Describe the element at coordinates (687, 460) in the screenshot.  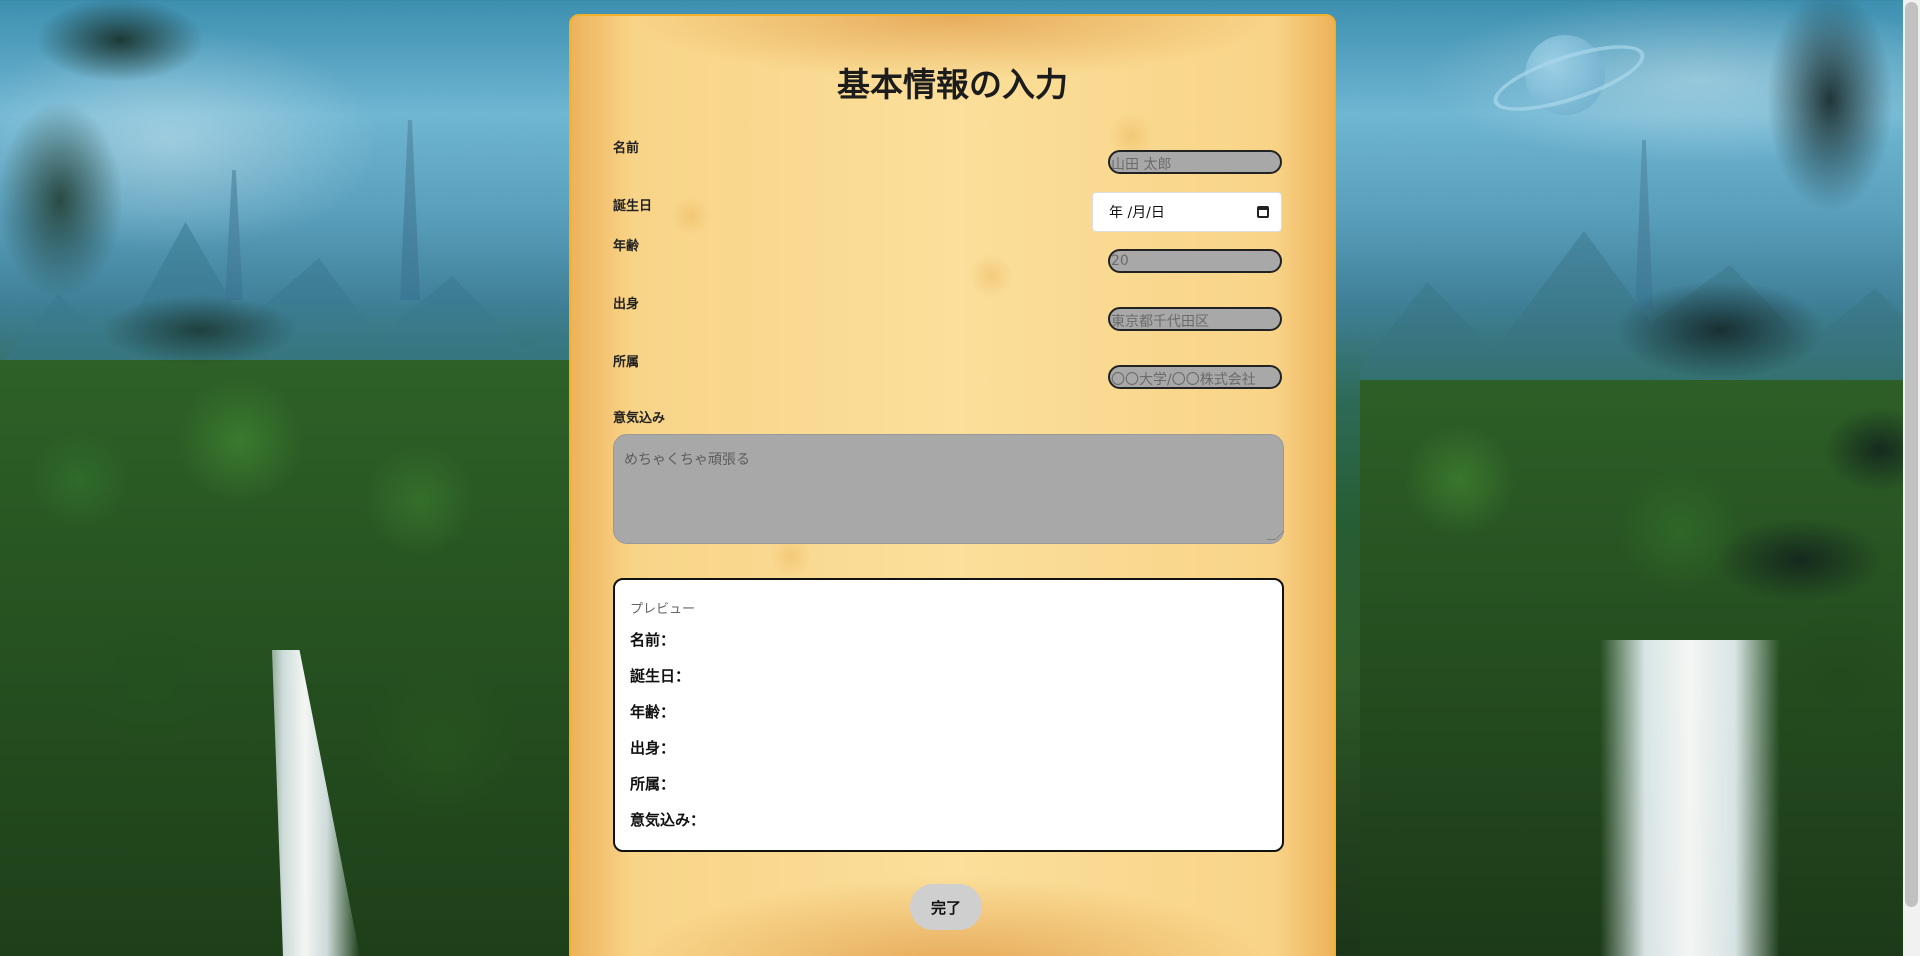
I see `motivation-placeholder: めちゃくちゃ頑張る` at that location.